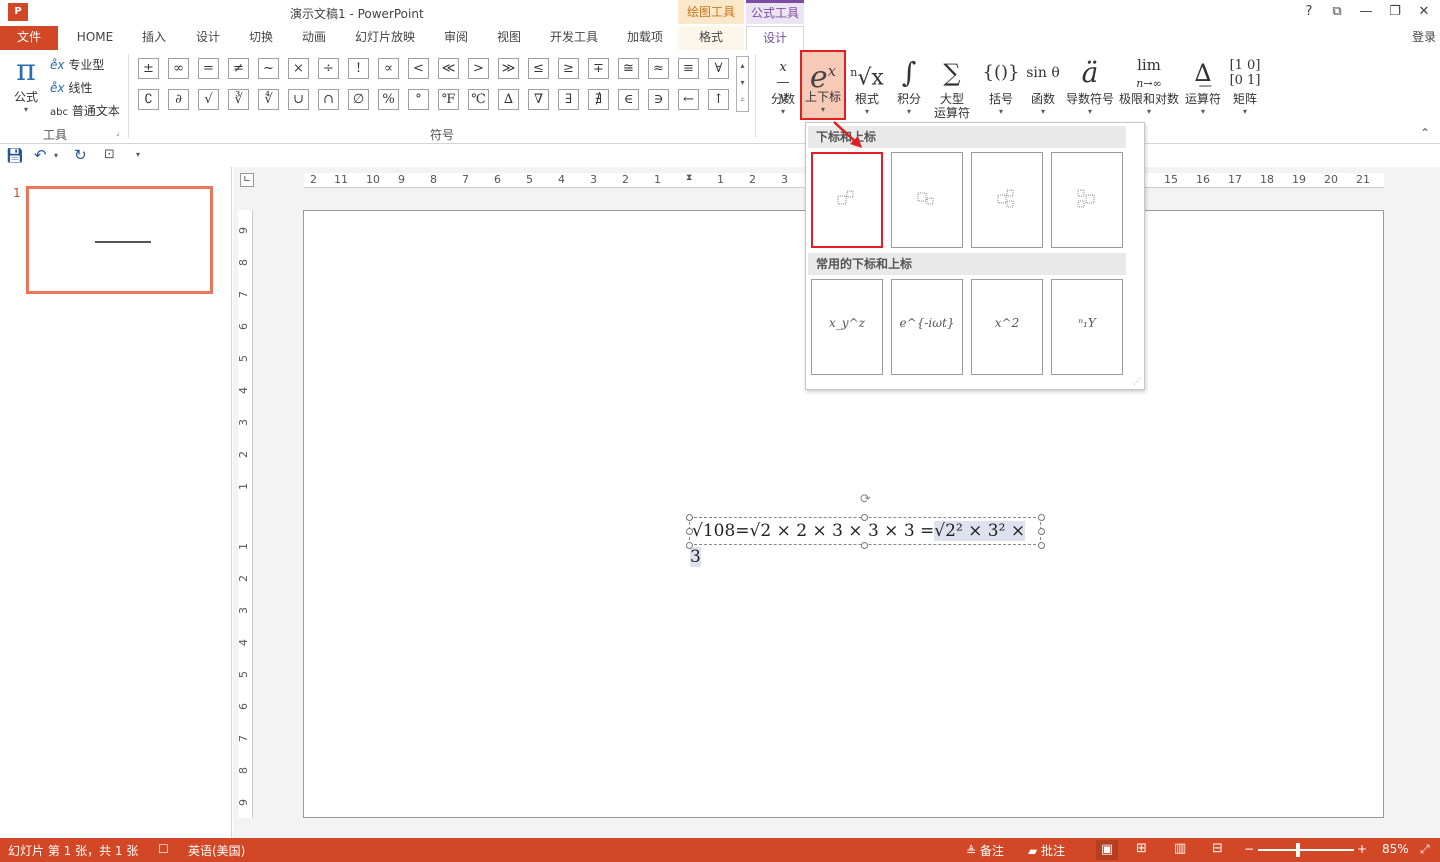 The image size is (1440, 862). I want to click on tab-equation-design: 设计, so click(775, 38).